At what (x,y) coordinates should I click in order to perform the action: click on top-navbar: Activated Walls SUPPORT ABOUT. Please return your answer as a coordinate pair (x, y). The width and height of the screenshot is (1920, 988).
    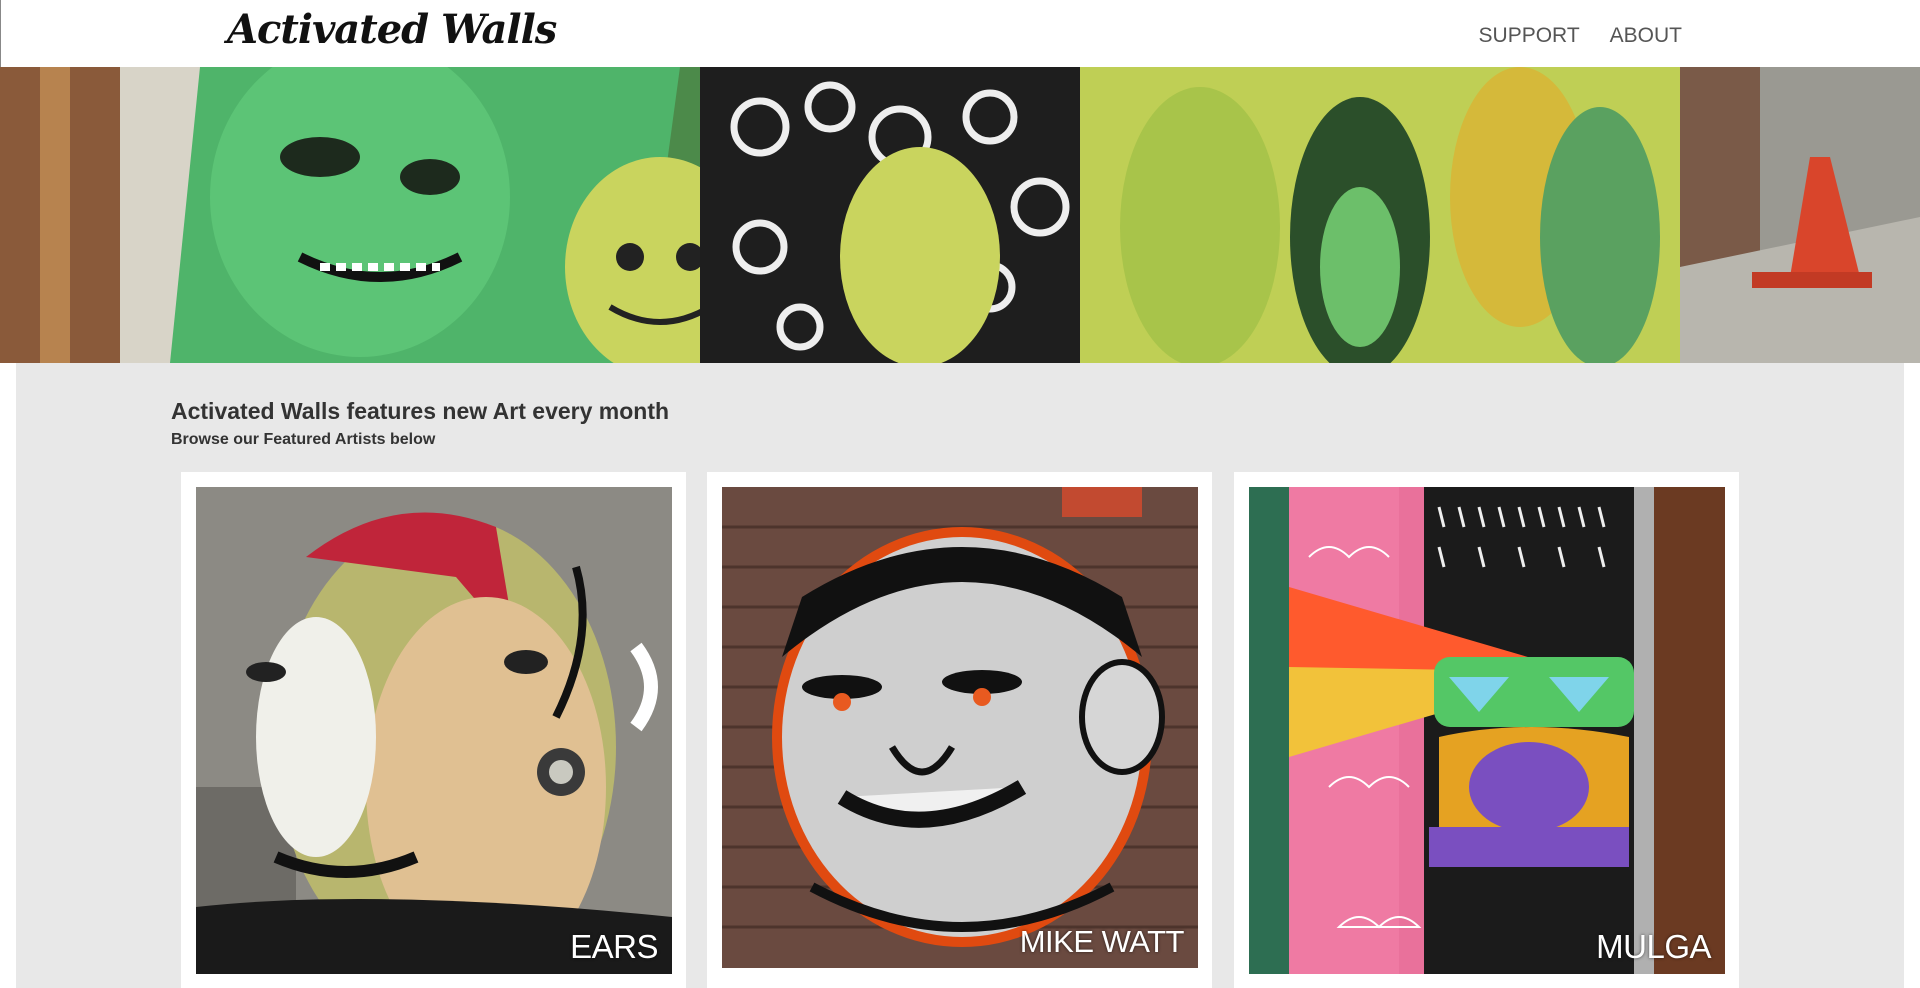
    Looking at the image, I should click on (960, 33).